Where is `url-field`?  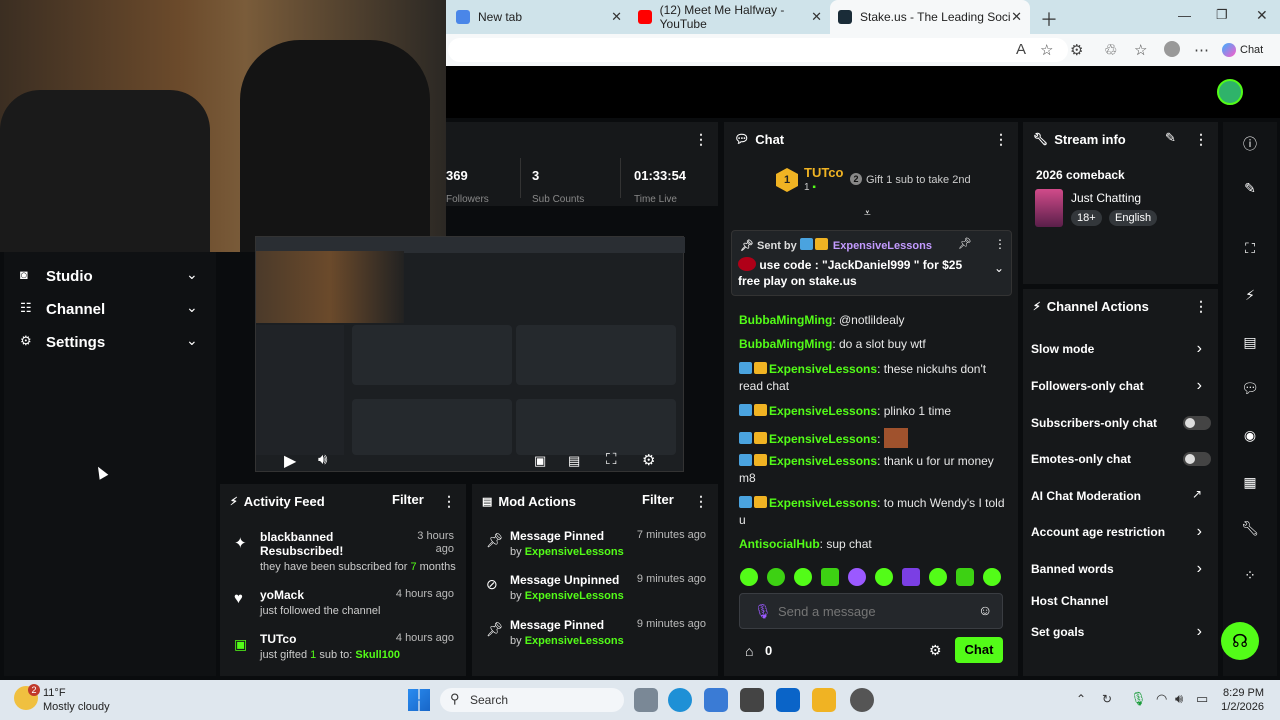 url-field is located at coordinates (758, 50).